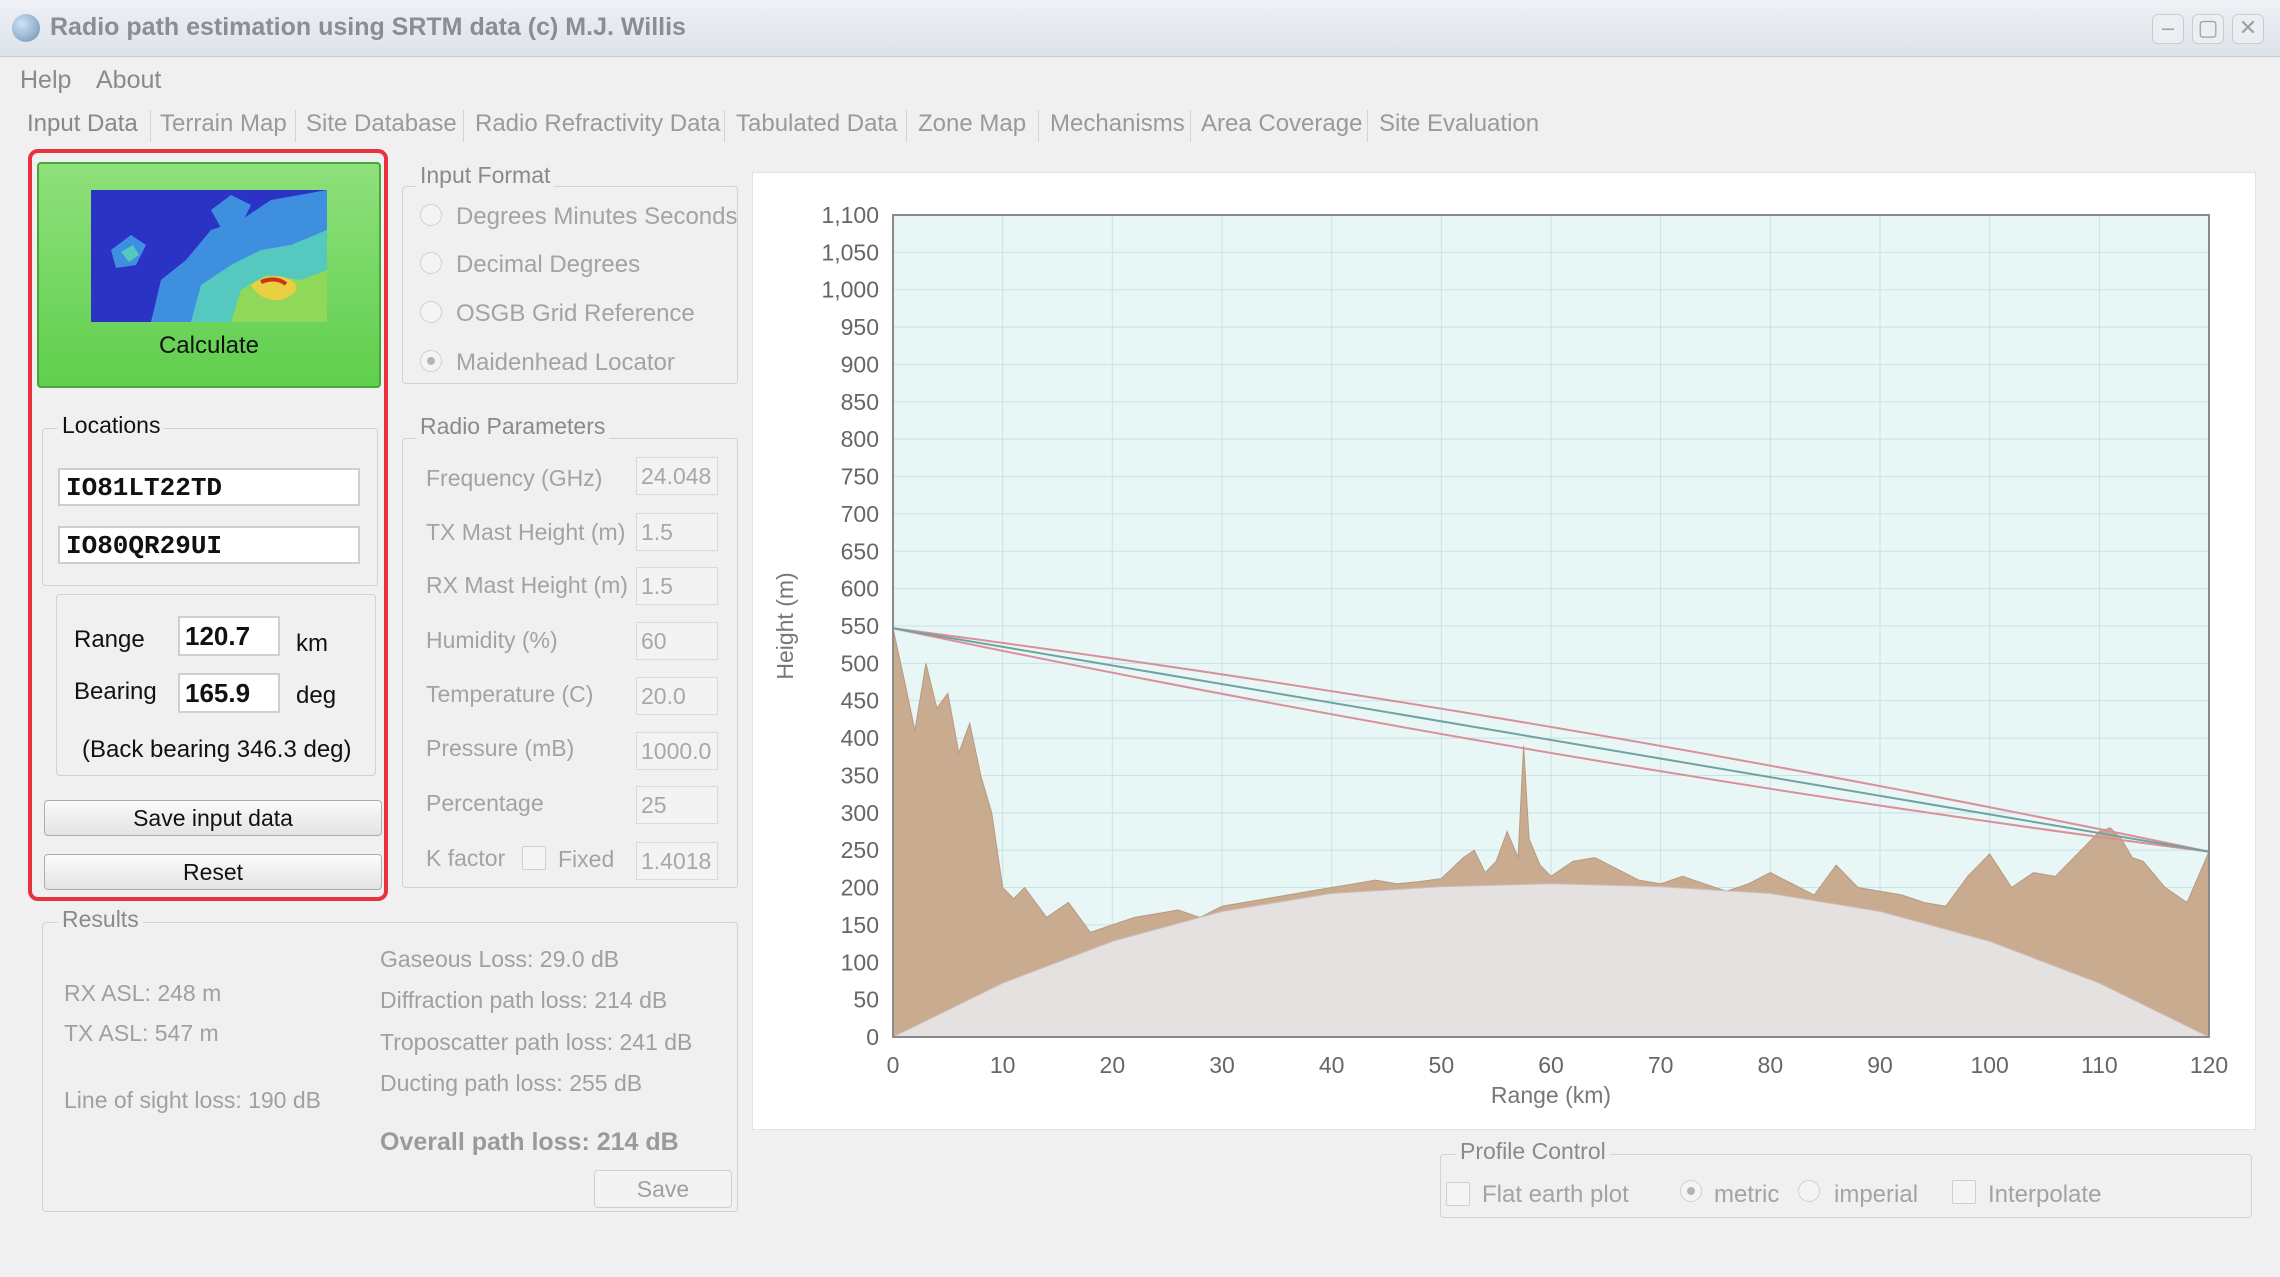 This screenshot has width=2280, height=1277. What do you see at coordinates (565, 362) in the screenshot?
I see `option-maidenhead-label: Maidenhead Locator` at bounding box center [565, 362].